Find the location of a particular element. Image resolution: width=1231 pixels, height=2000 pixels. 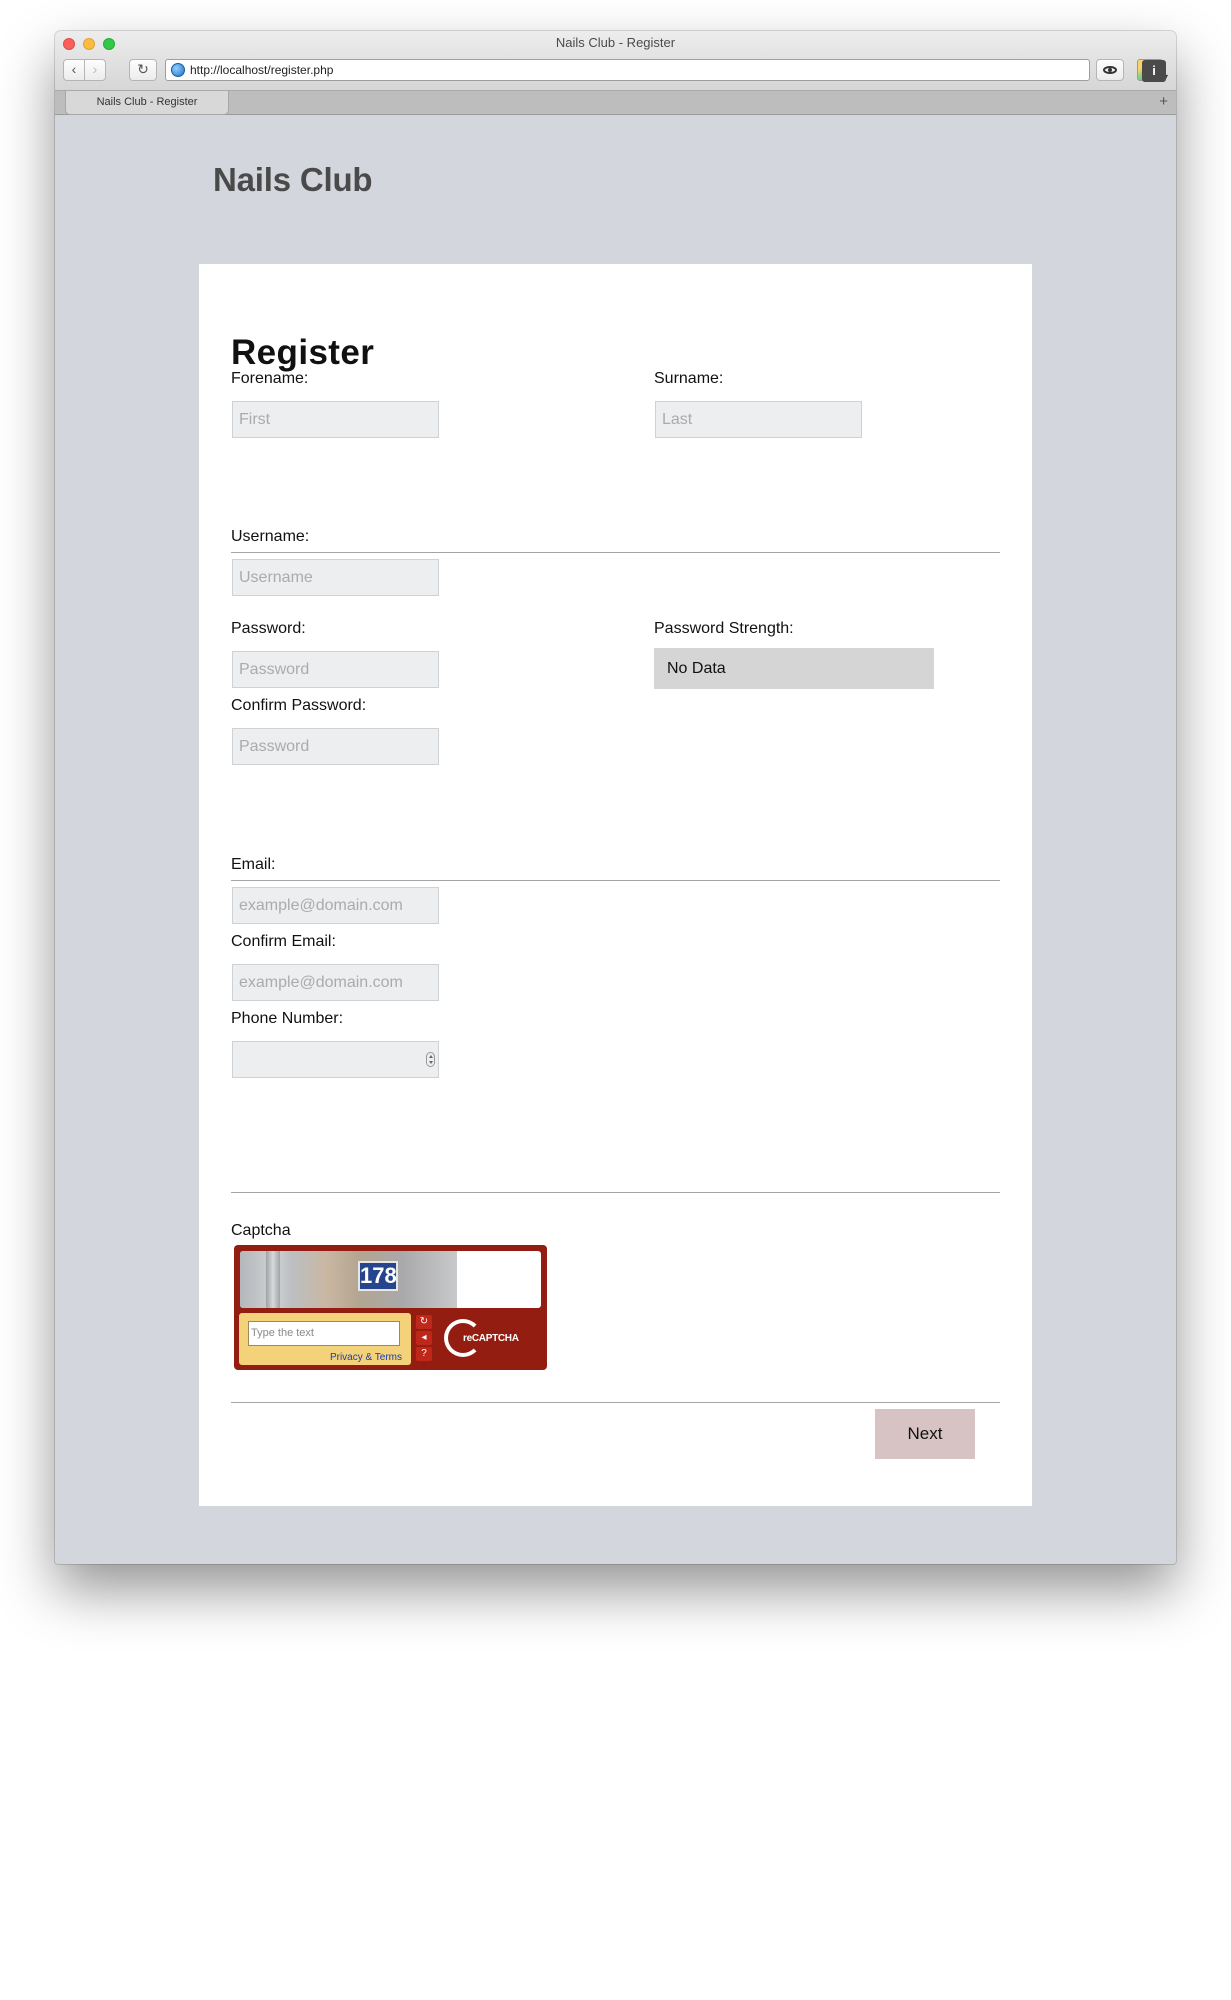

window-title: Nails Club - Register is located at coordinates (615, 42).